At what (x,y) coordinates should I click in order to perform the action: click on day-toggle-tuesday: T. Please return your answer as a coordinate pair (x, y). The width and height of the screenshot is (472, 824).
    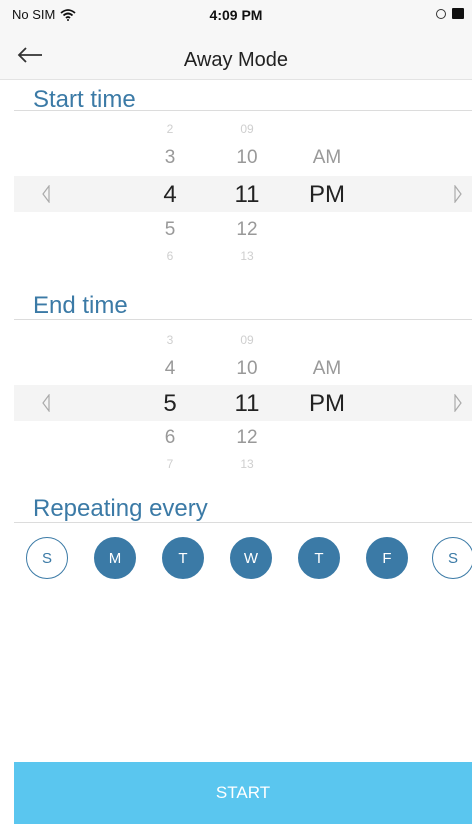
    Looking at the image, I should click on (183, 558).